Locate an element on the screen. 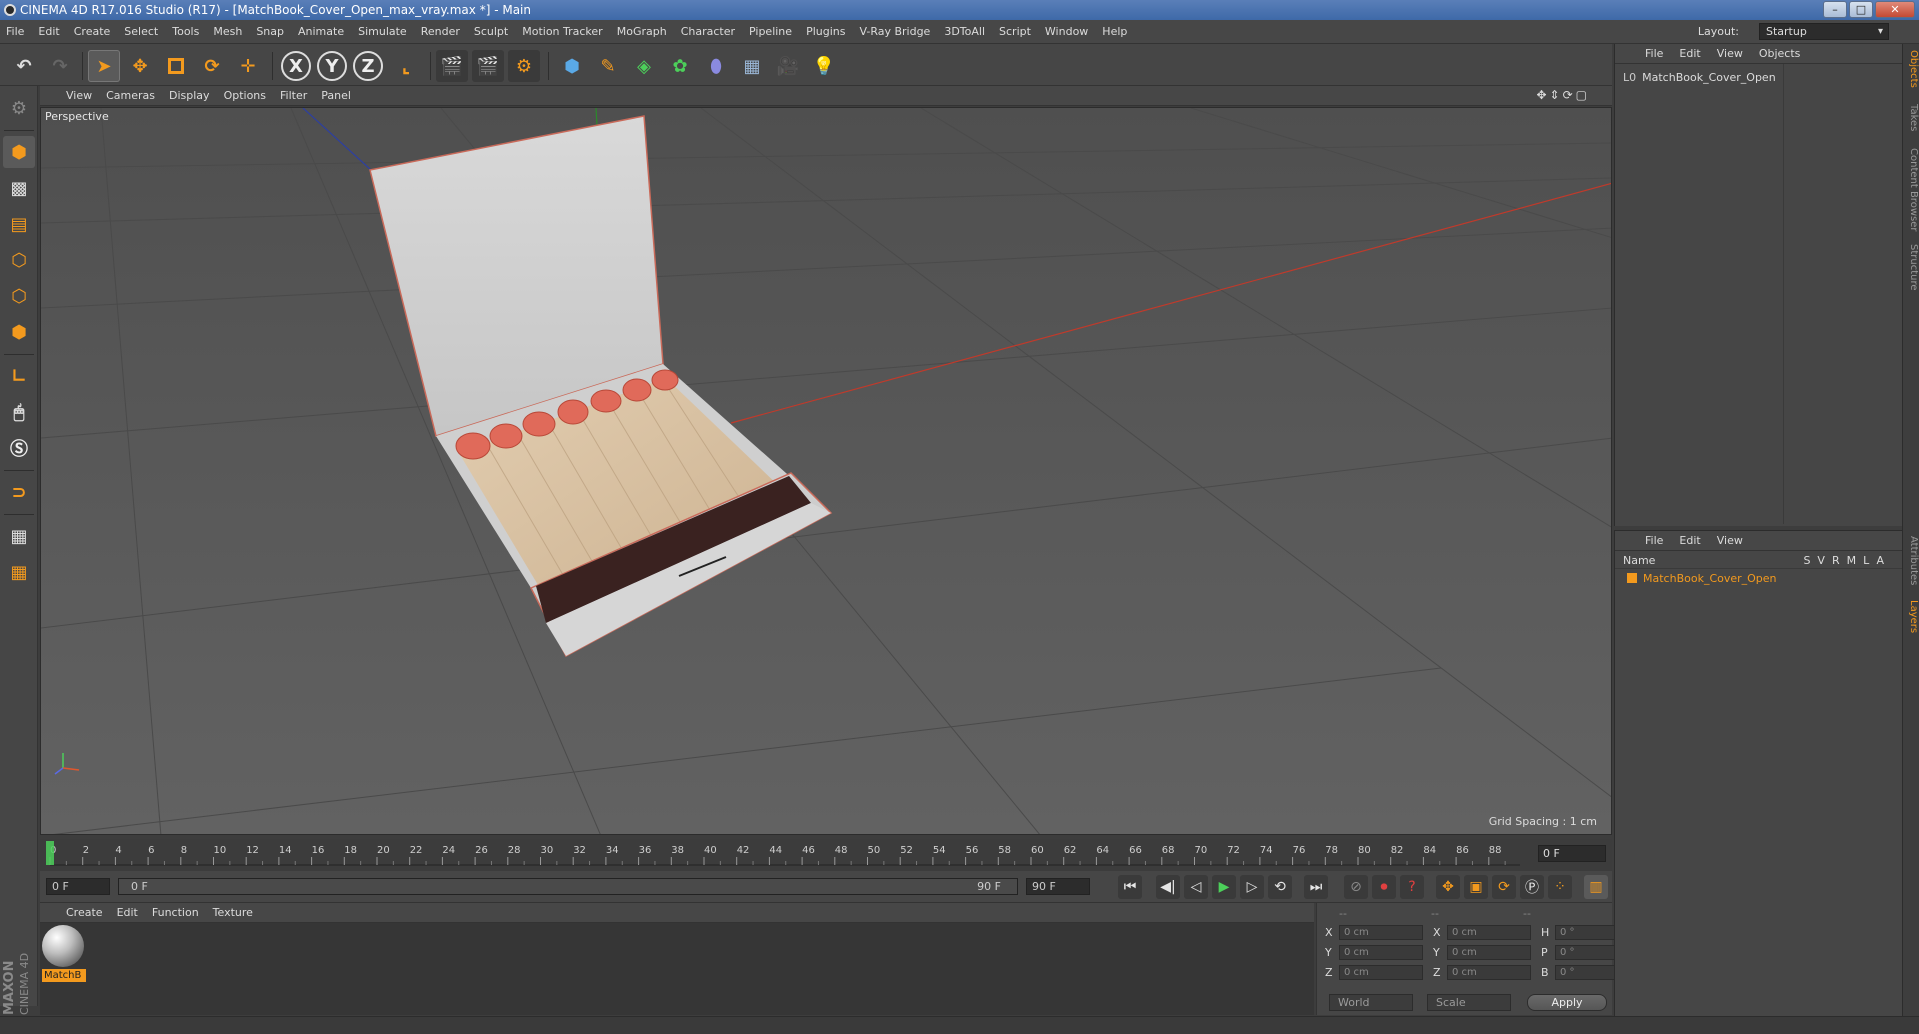 The width and height of the screenshot is (1919, 1034). render-view-icon: 🎬 is located at coordinates (452, 66).